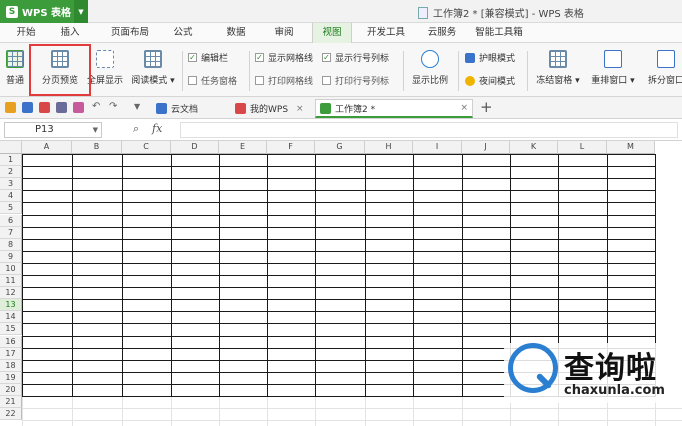 This screenshot has width=682, height=426. What do you see at coordinates (157, 128) in the screenshot?
I see `function-fx-icon: fx` at bounding box center [157, 128].